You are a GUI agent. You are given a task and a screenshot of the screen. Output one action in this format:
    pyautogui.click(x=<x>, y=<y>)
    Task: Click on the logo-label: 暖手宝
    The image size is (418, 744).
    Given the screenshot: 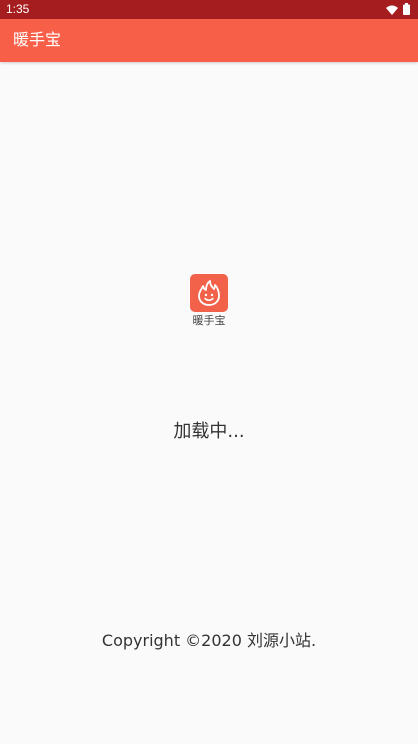 What is the action you would take?
    pyautogui.click(x=209, y=320)
    